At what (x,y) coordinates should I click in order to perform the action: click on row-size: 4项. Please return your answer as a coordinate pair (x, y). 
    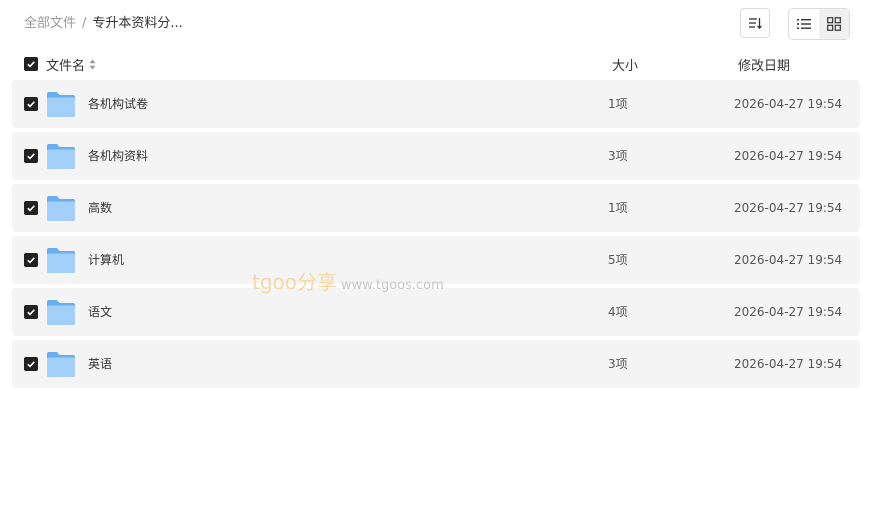
    Looking at the image, I should click on (618, 312).